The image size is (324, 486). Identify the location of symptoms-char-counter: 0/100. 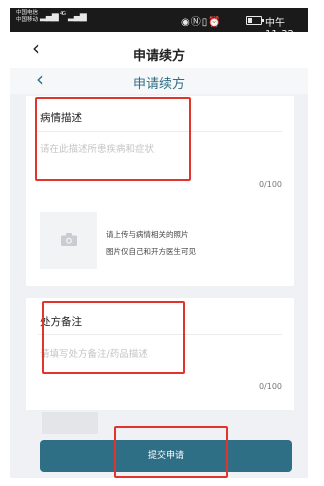
(270, 184).